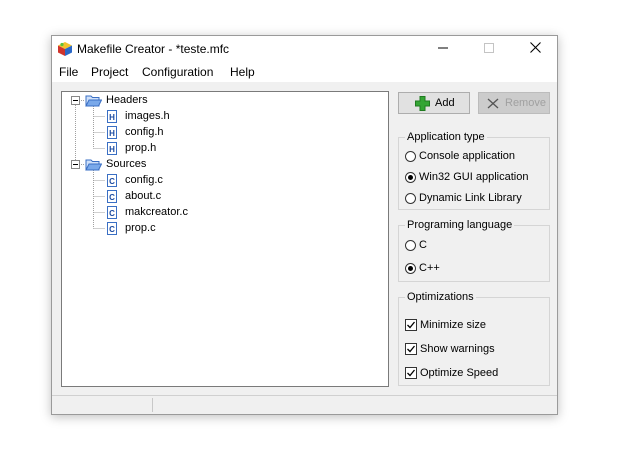 The image size is (621, 456). I want to click on checkbox-label: Minimize size, so click(453, 325).